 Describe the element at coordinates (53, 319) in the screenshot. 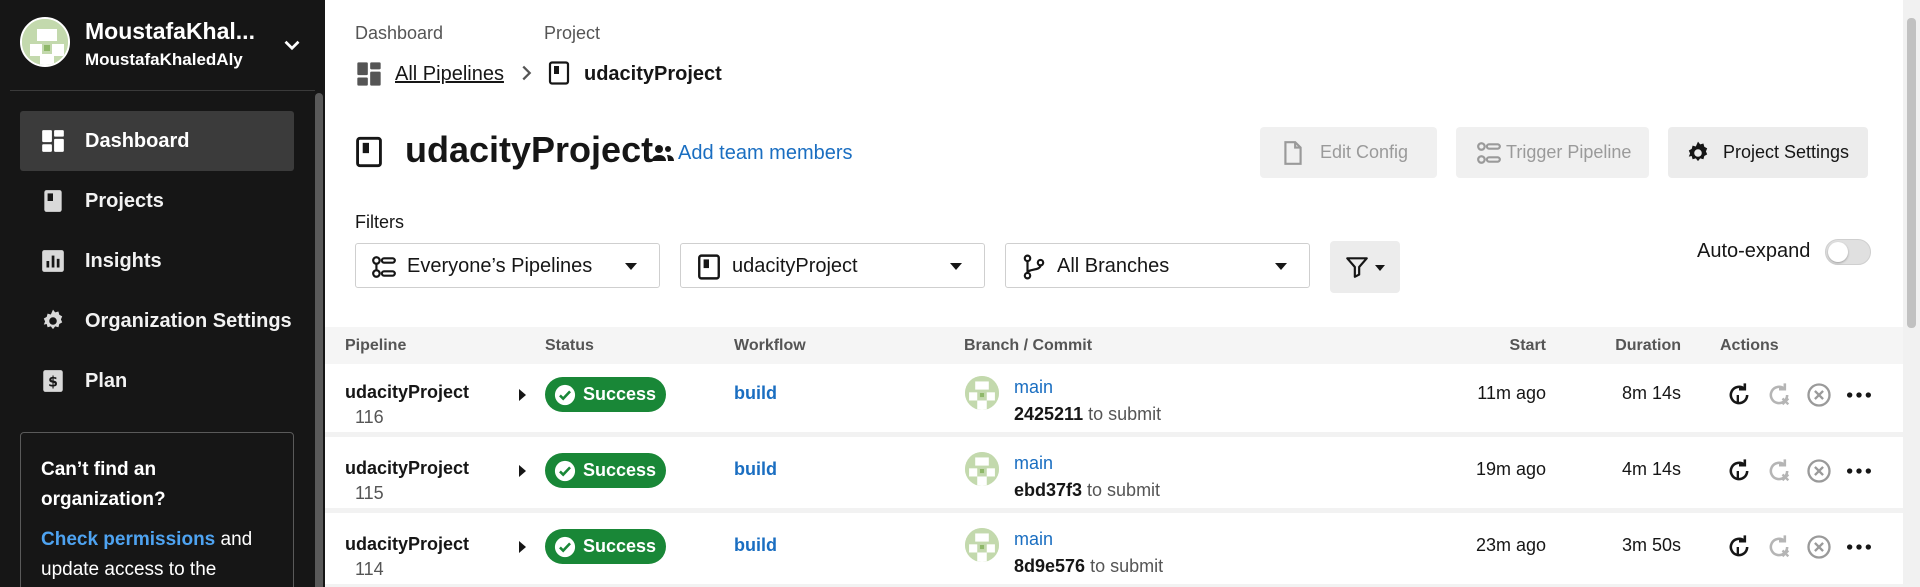

I see `gear-icon` at that location.